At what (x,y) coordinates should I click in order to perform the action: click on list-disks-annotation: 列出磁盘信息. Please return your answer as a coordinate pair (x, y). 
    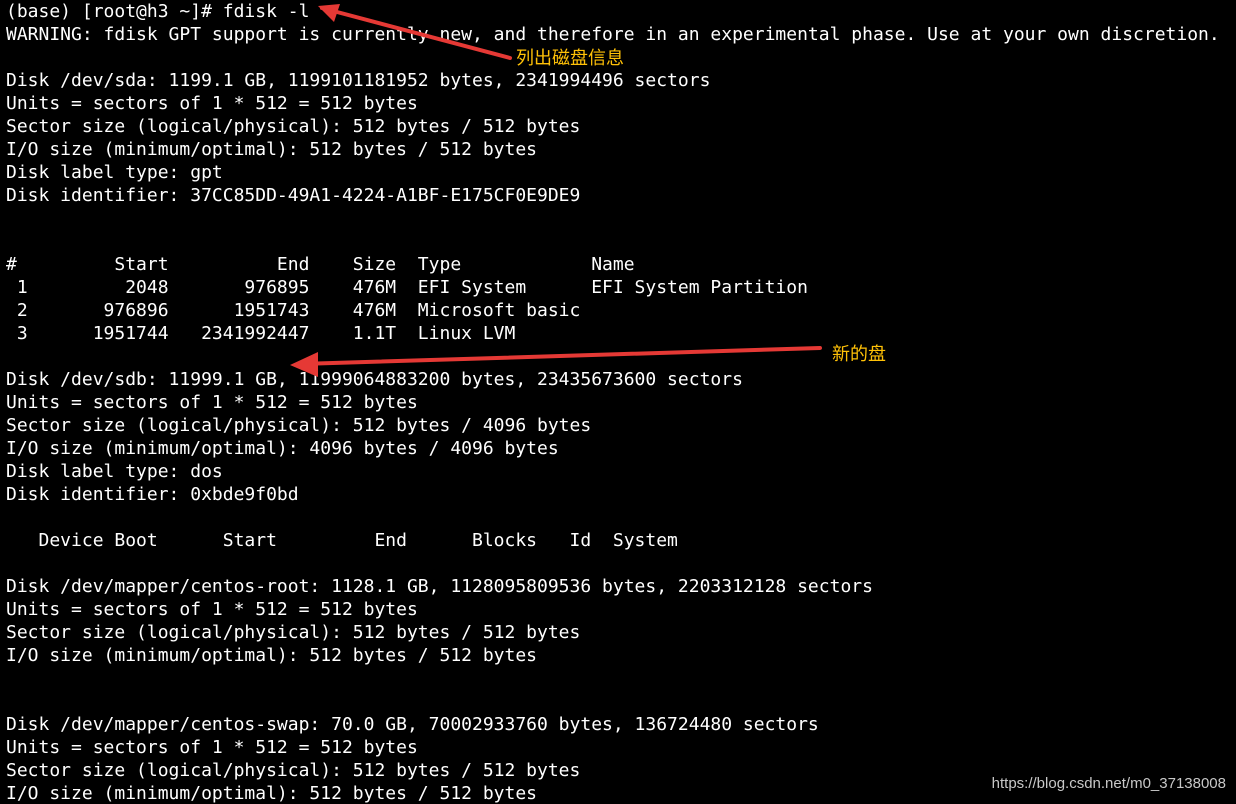
    Looking at the image, I should click on (570, 58).